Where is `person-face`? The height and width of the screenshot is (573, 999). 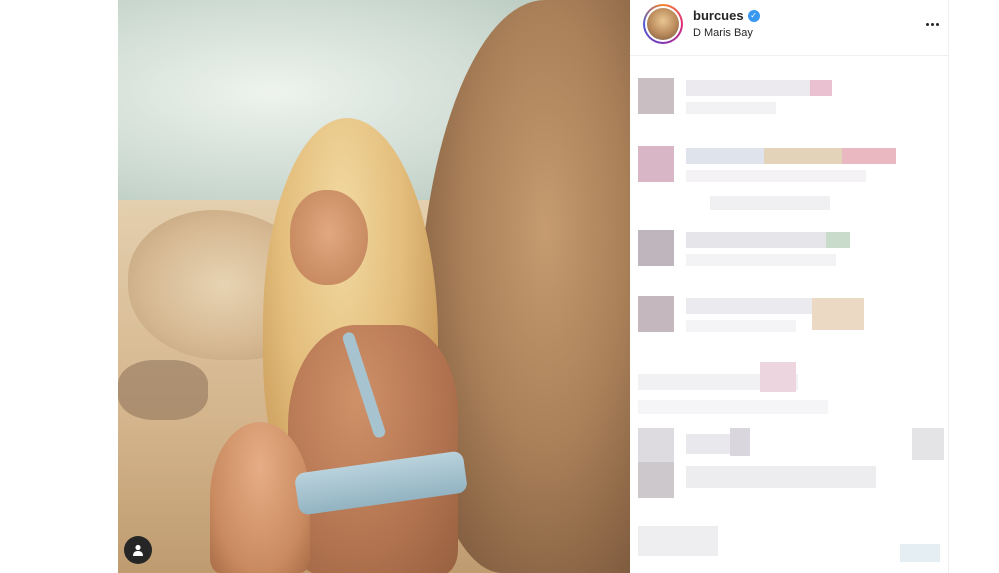 person-face is located at coordinates (329, 237).